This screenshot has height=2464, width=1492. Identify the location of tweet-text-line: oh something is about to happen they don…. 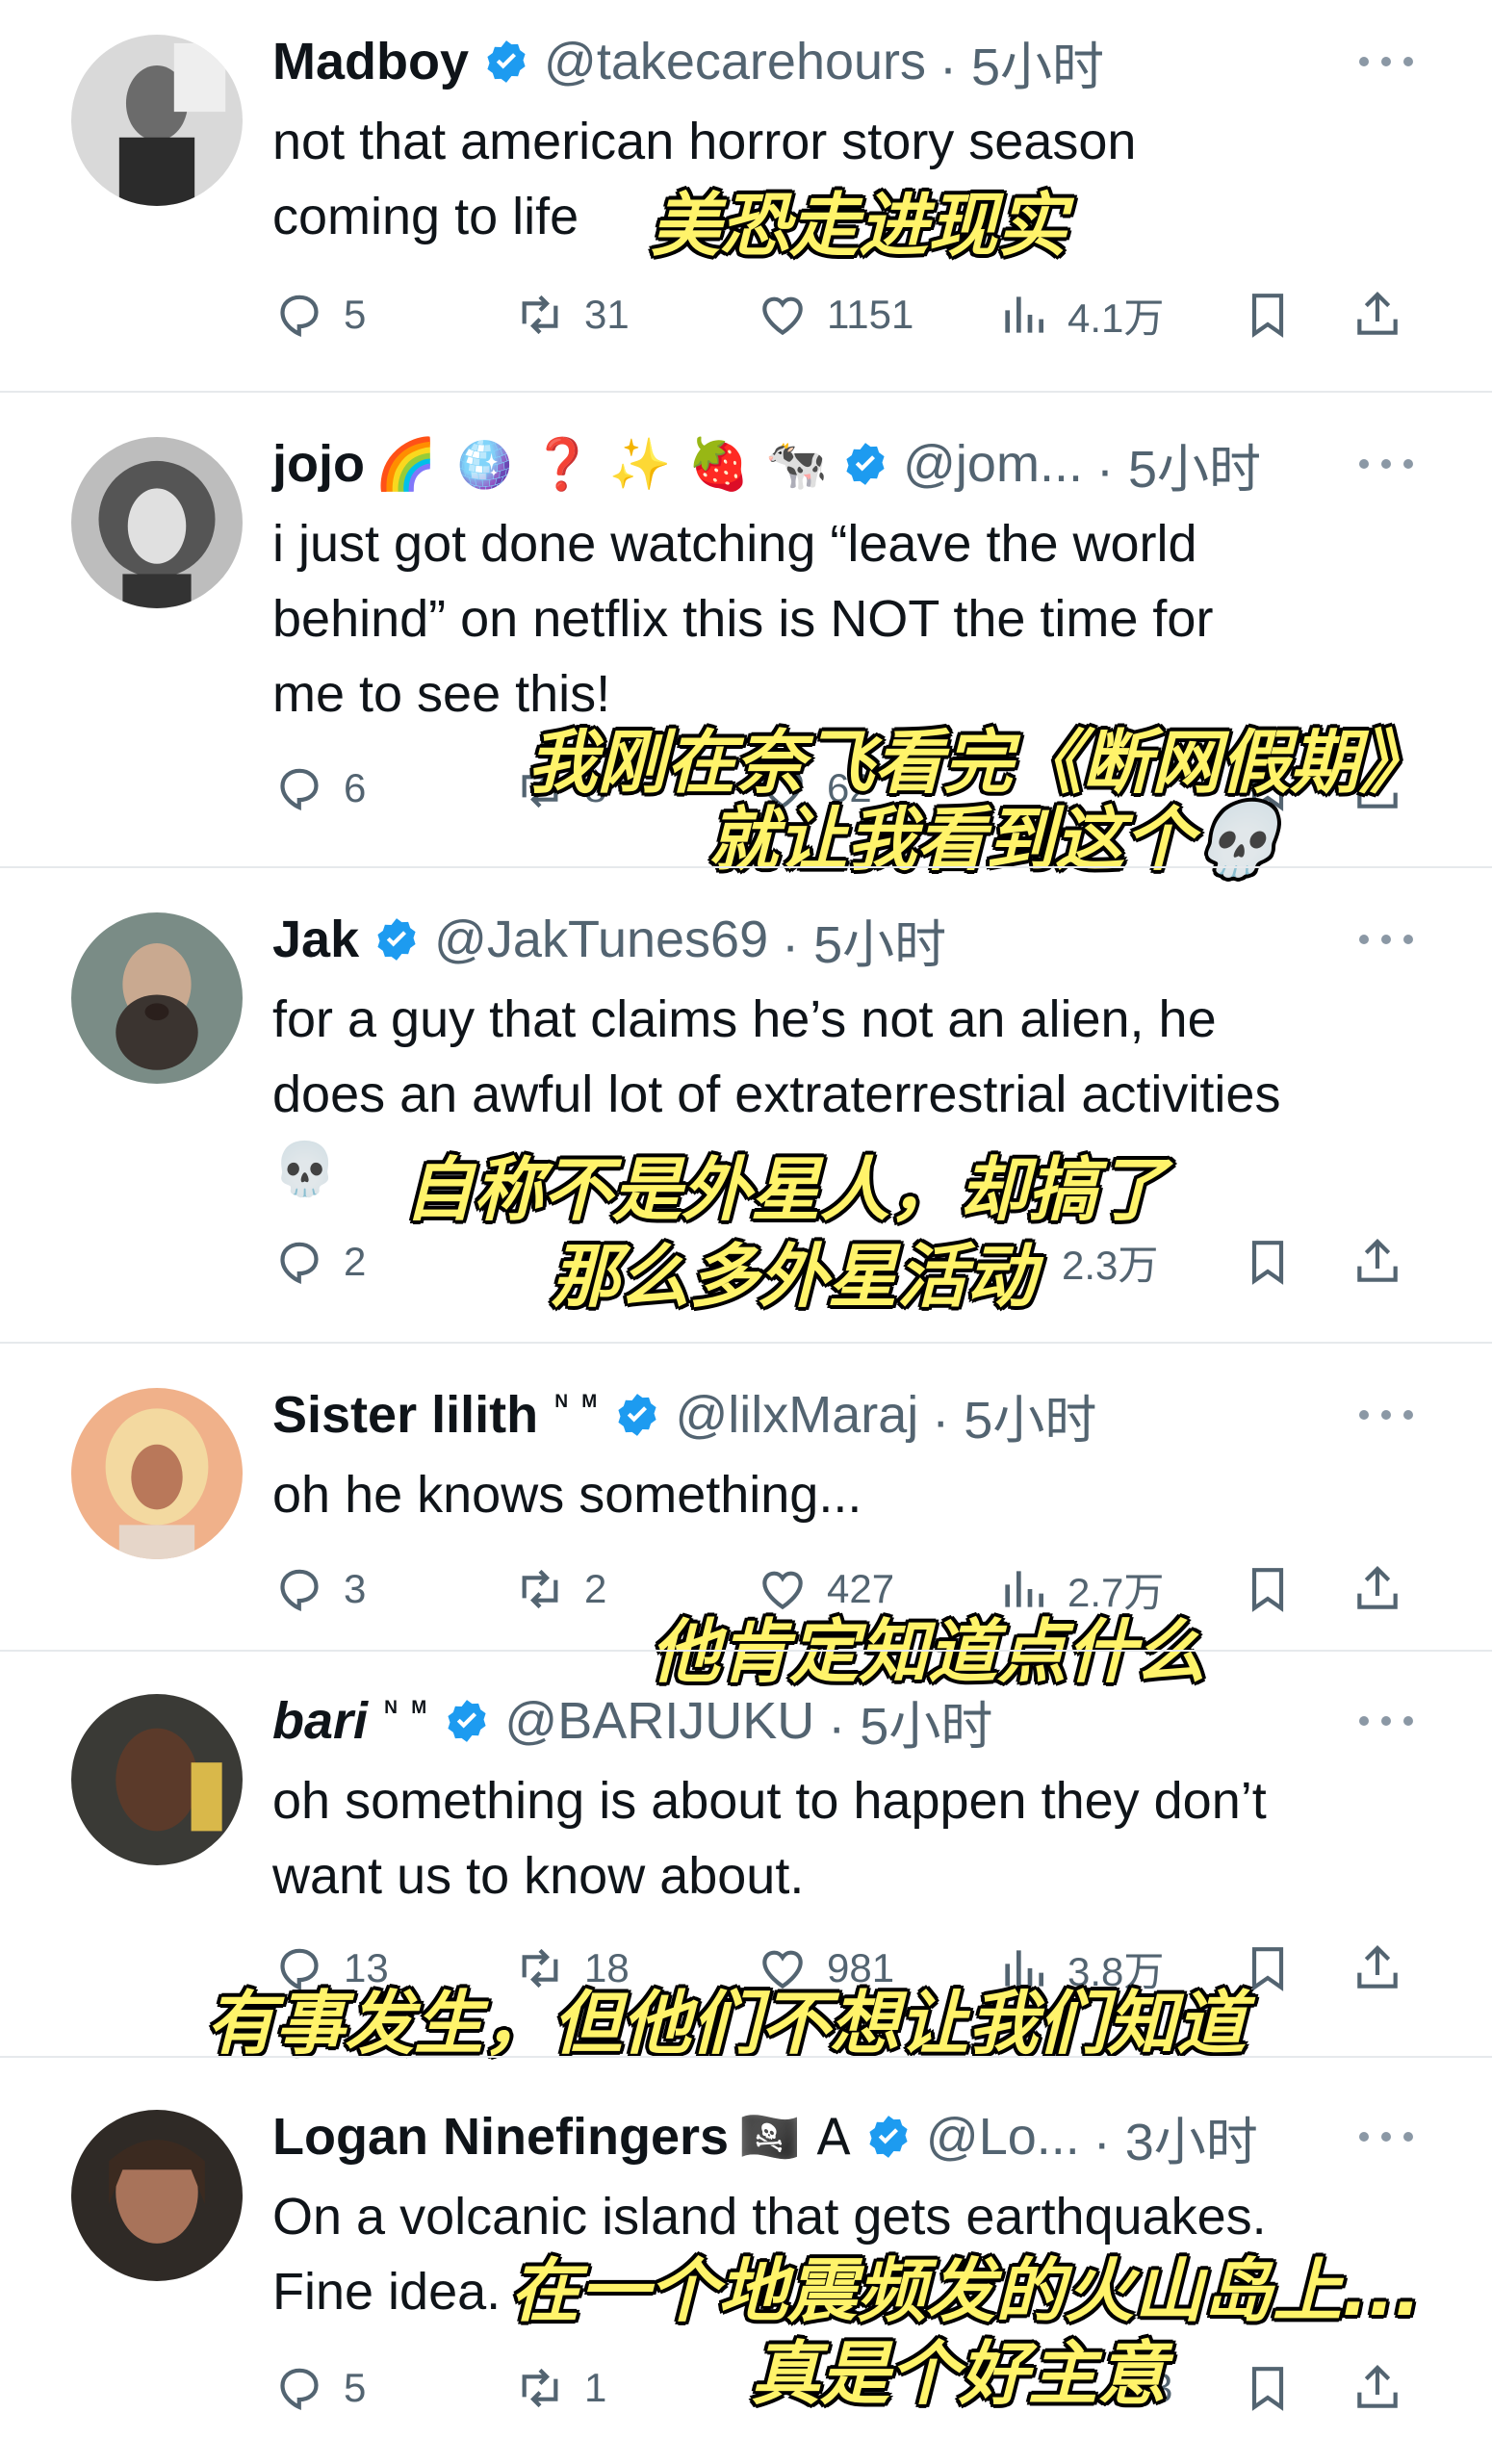
(769, 1801).